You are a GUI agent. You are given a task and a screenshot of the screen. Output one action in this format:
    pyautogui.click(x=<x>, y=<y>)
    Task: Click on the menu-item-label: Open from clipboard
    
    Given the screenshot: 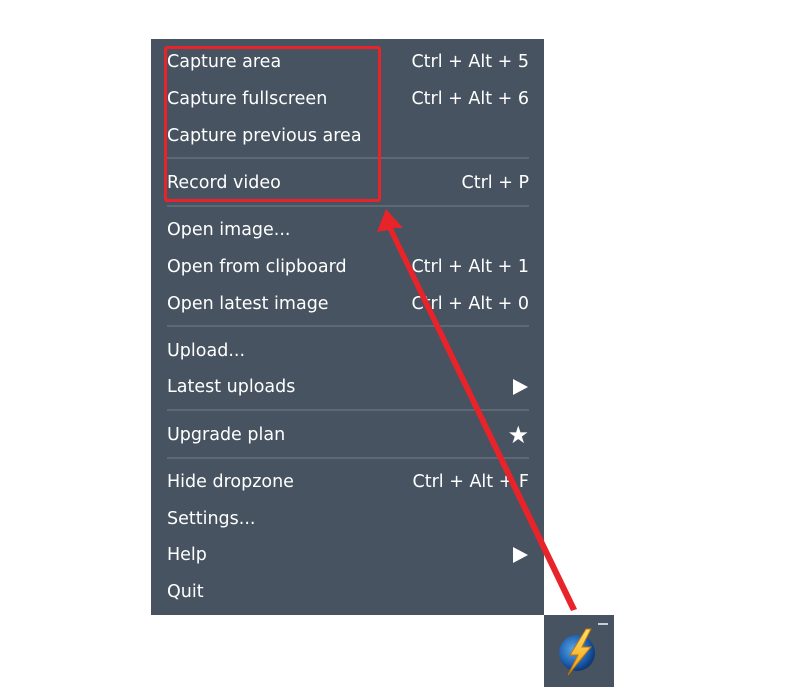 What is the action you would take?
    pyautogui.click(x=257, y=267)
    